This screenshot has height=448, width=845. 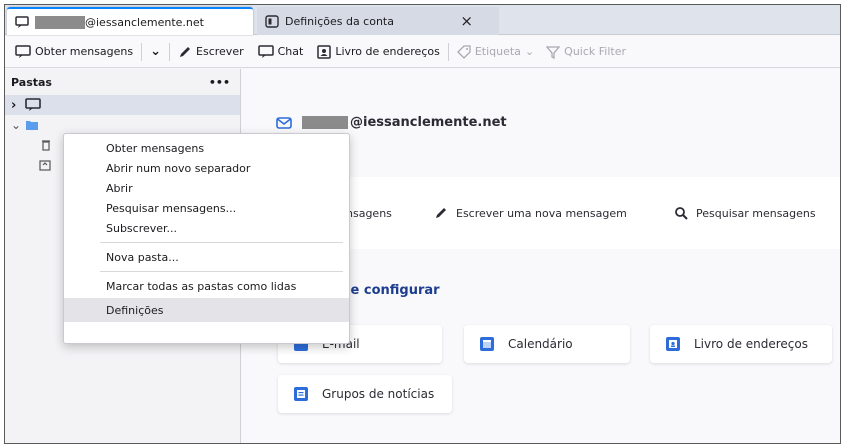 I want to click on trash-icon, so click(x=46, y=145).